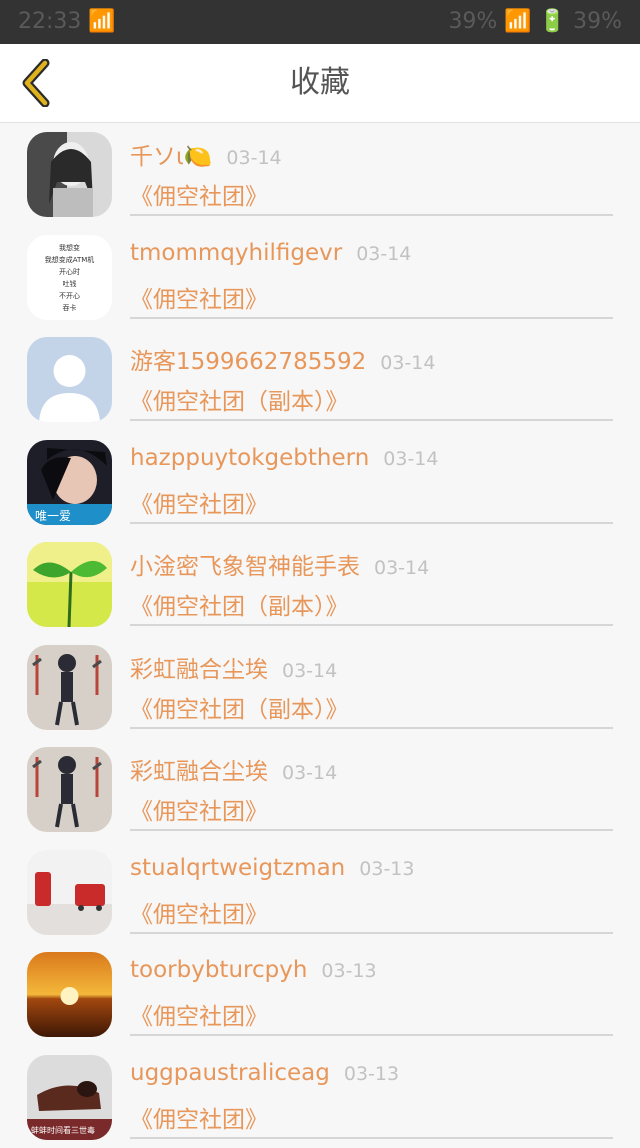 This screenshot has width=640, height=1148. I want to click on avatar-text: 蚌蚌时间看三世毒, so click(63, 1130).